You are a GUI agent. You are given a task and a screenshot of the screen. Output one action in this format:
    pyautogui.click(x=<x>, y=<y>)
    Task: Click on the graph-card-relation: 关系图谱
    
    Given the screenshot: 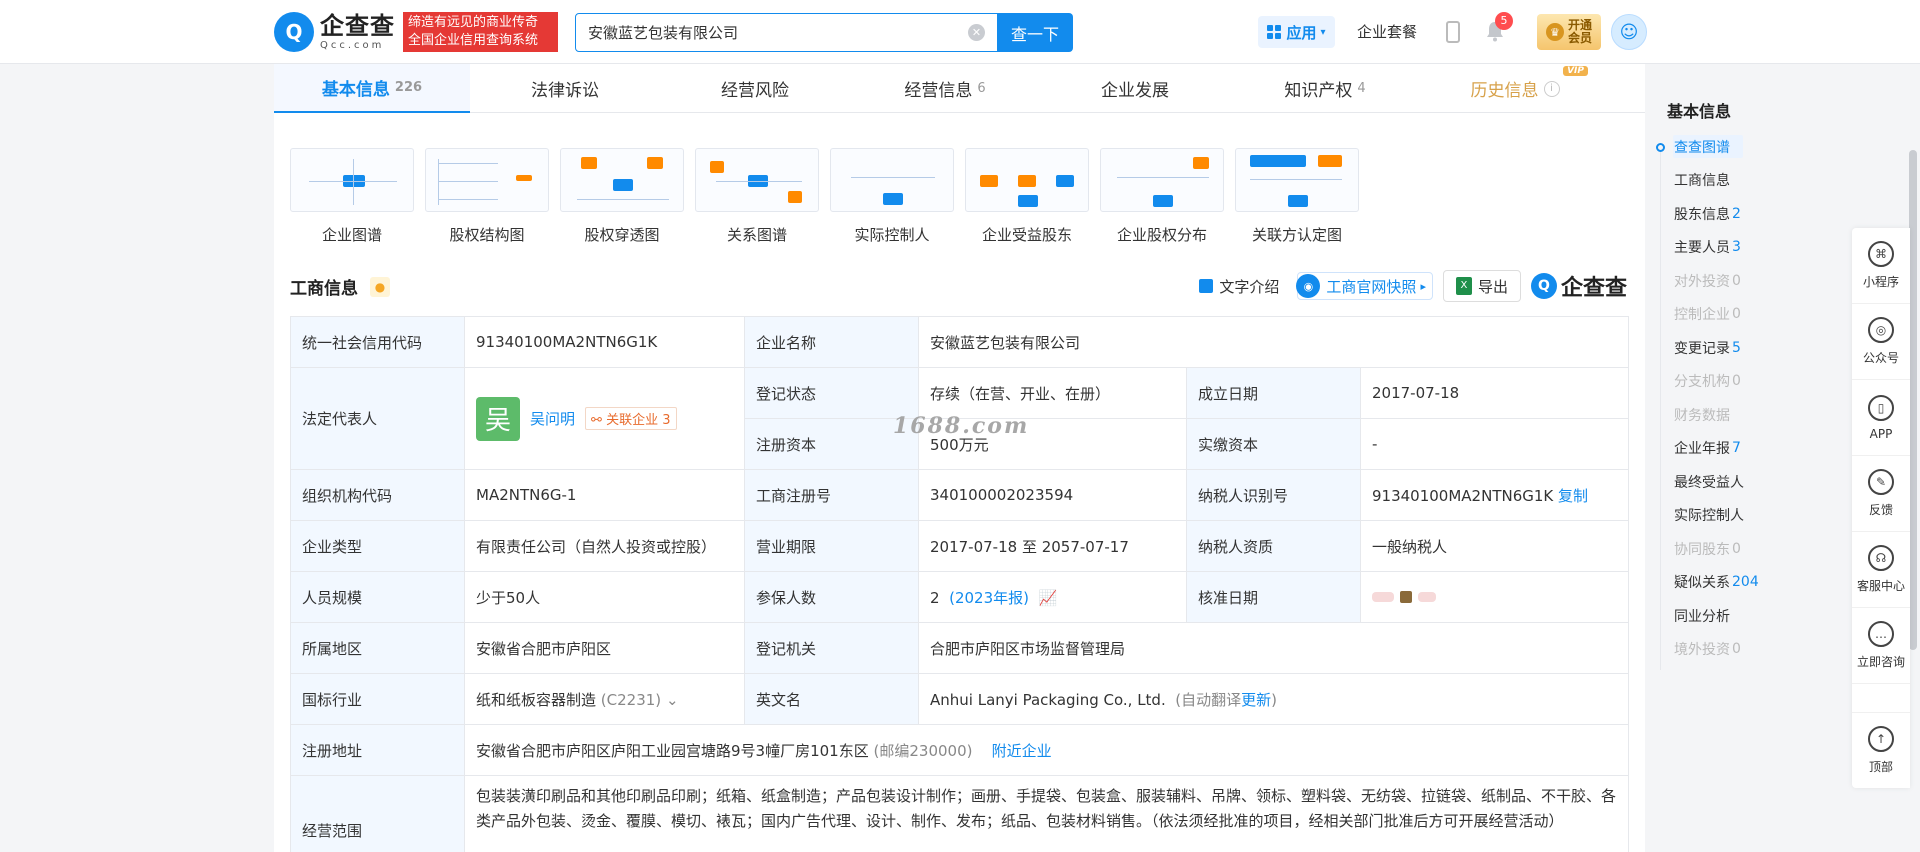 What is the action you would take?
    pyautogui.click(x=757, y=196)
    